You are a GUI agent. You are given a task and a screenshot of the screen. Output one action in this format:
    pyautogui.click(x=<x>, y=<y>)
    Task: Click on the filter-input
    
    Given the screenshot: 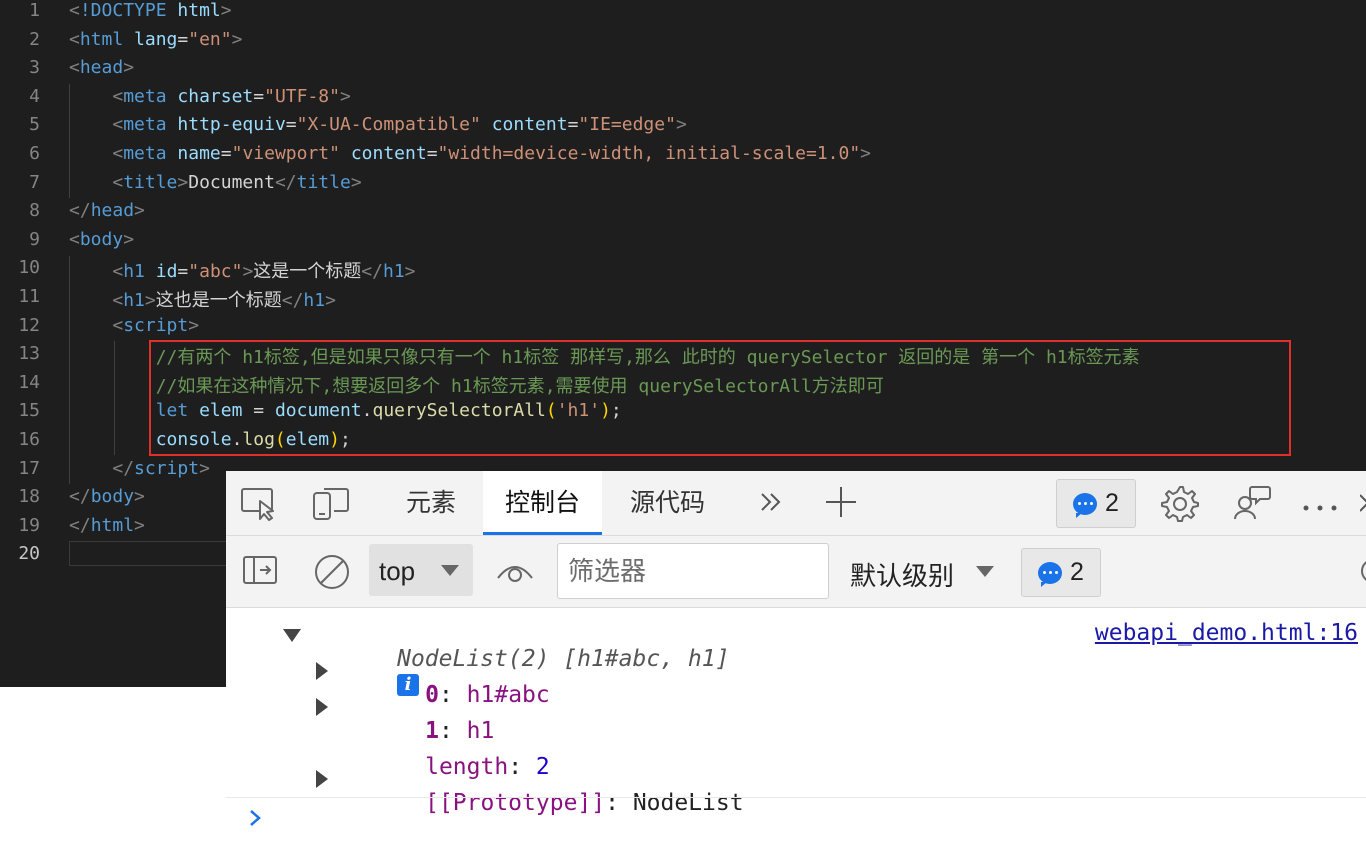 What is the action you would take?
    pyautogui.click(x=693, y=571)
    